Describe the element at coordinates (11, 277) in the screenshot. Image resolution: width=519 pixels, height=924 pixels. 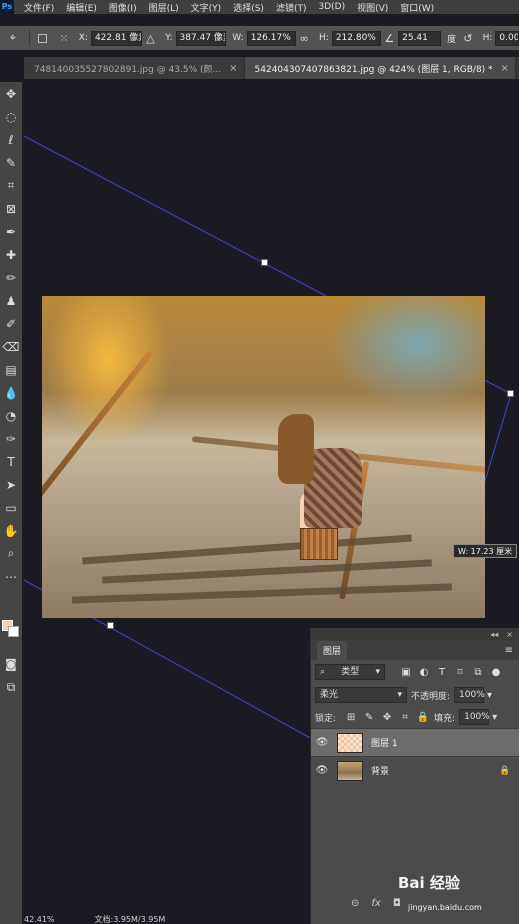
I see `brush-tool-icon: ✏` at that location.